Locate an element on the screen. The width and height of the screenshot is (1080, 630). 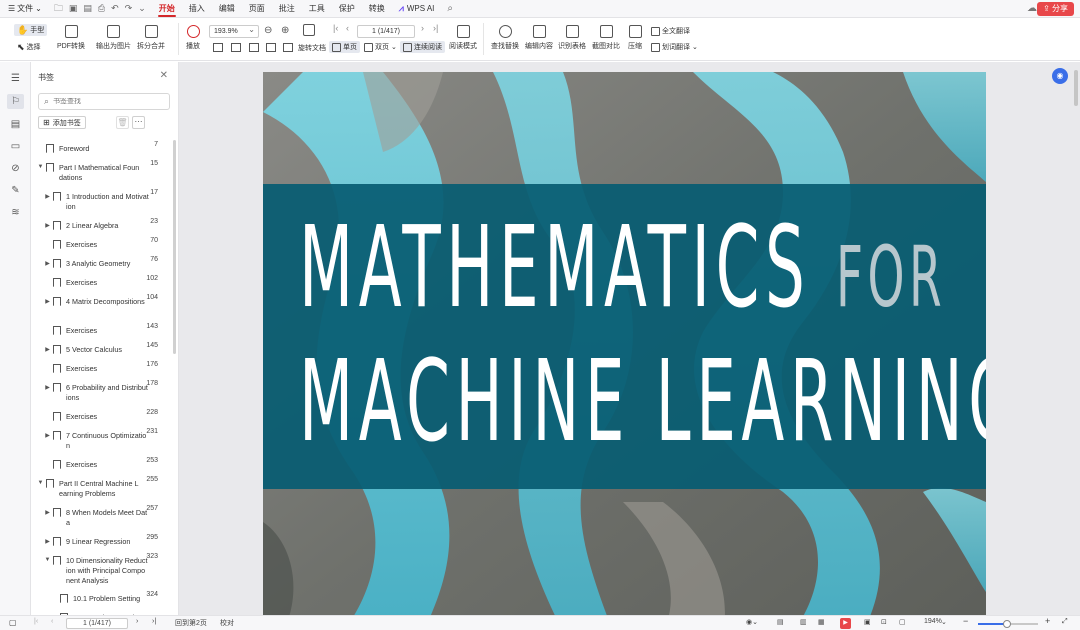
proofread-button: 校对 is located at coordinates (227, 623).